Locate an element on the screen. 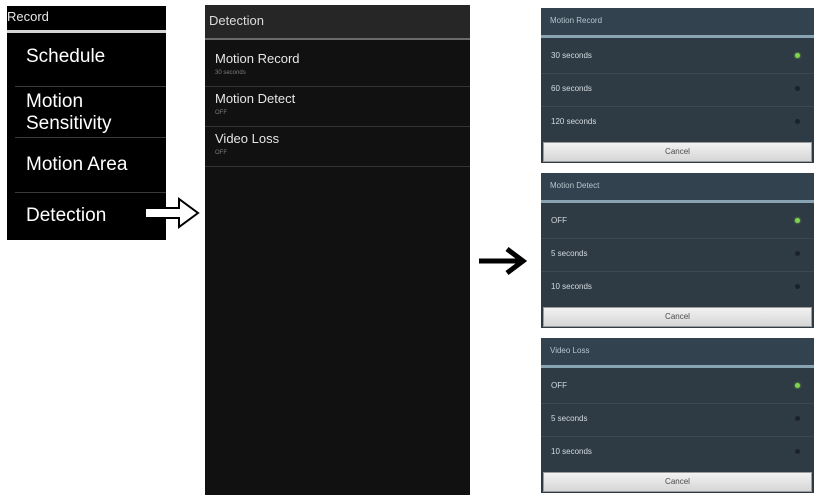 The width and height of the screenshot is (819, 495). screen-header: Detection is located at coordinates (337, 21).